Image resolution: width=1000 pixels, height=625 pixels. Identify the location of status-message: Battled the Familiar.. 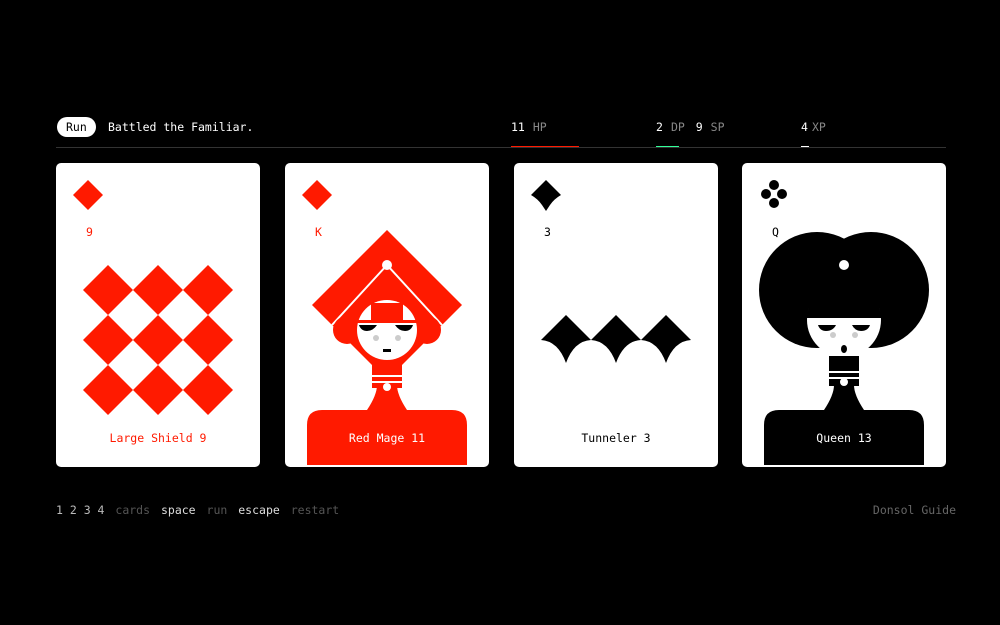
(181, 127).